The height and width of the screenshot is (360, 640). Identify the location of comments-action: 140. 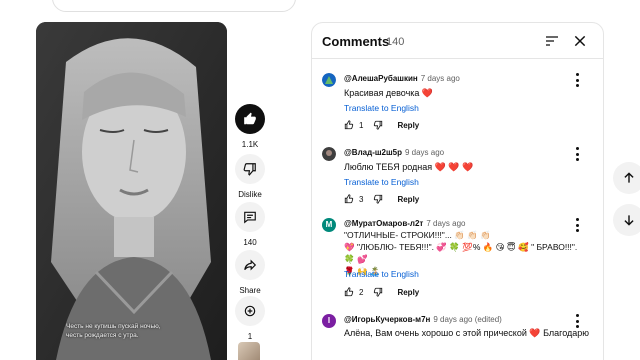
(250, 224).